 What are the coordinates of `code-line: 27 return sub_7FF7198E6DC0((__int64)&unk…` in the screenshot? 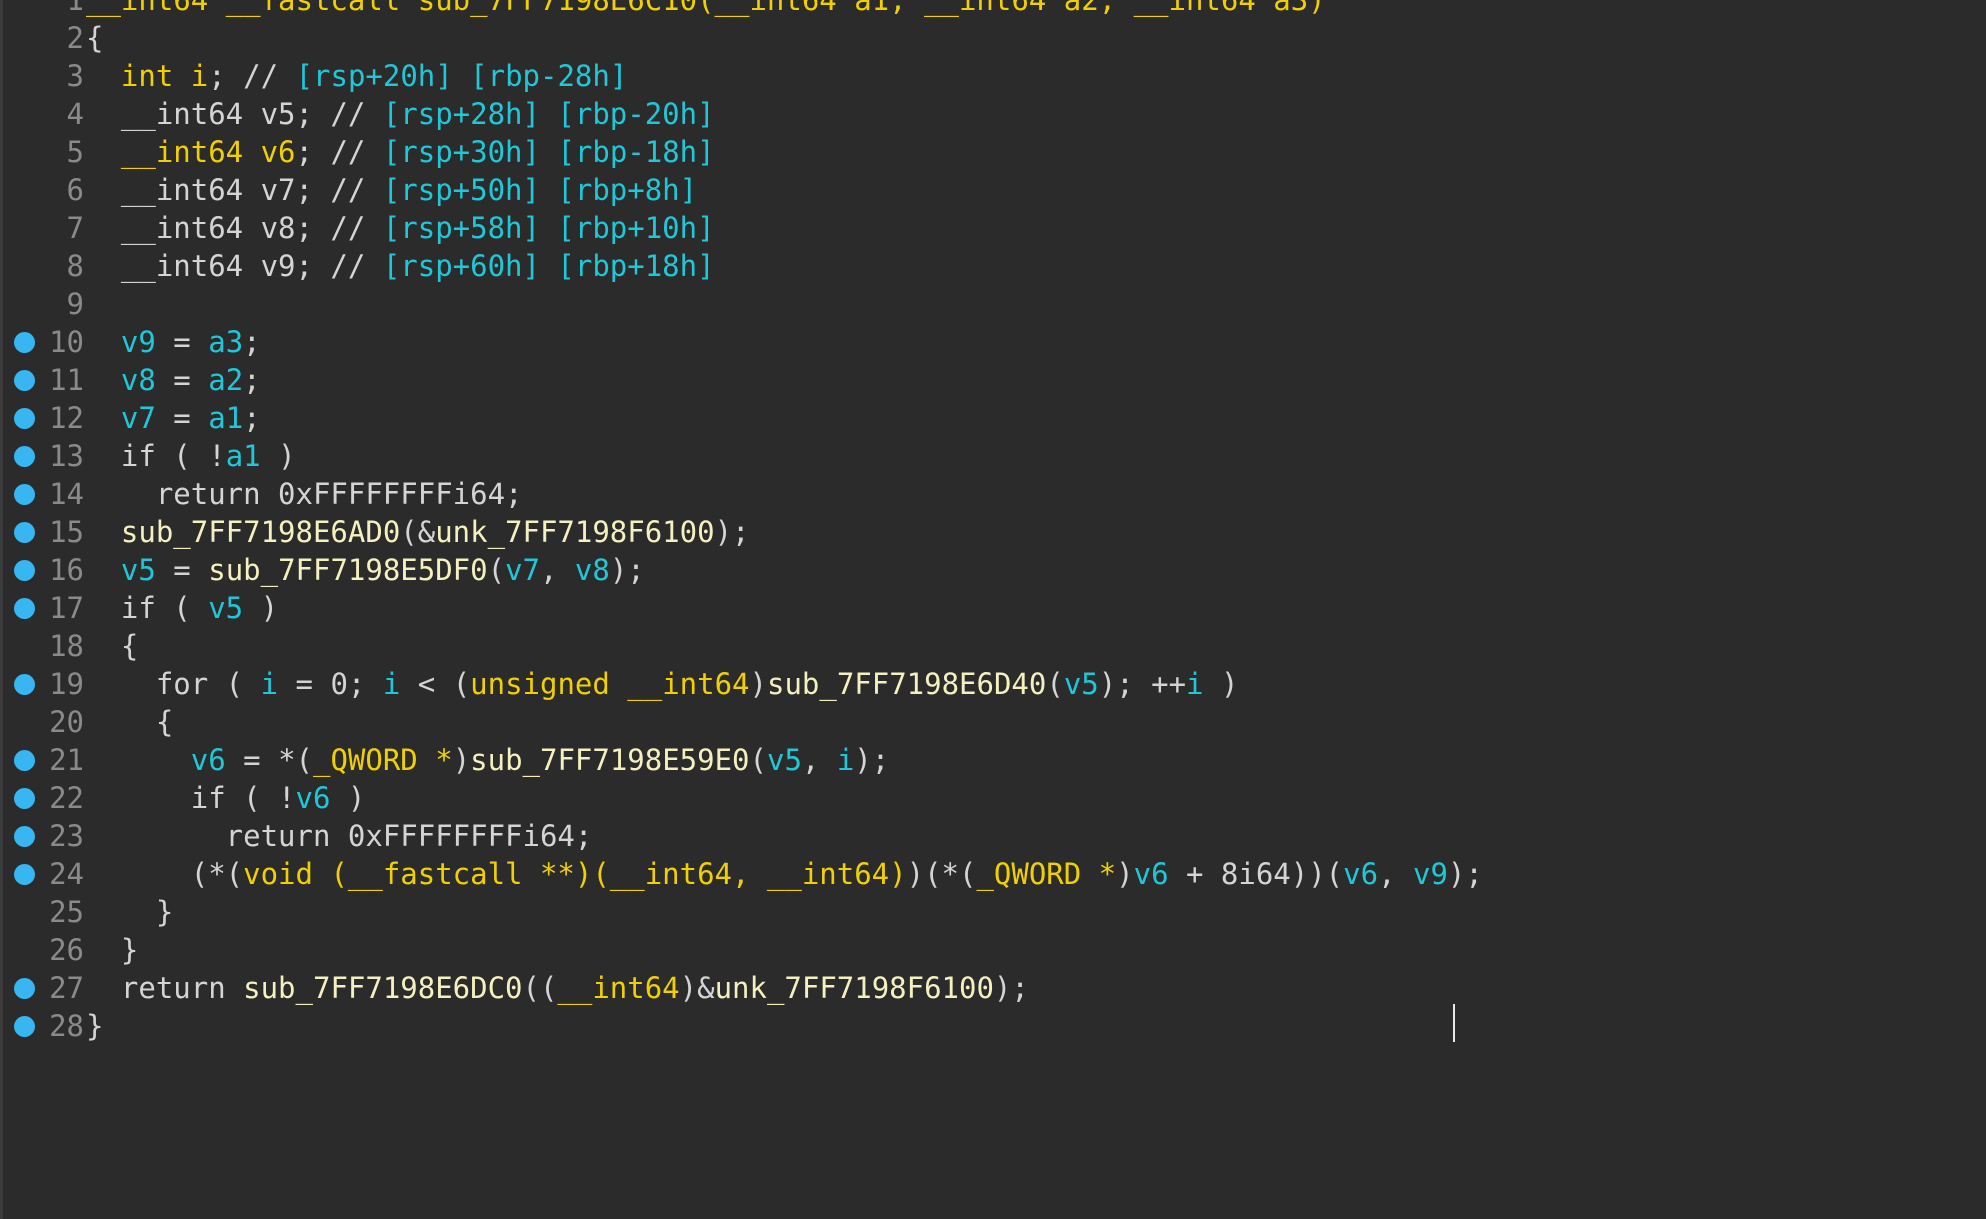 It's located at (993, 988).